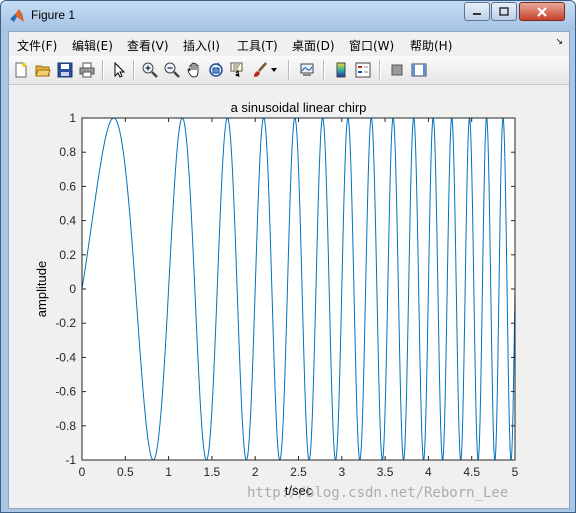 Image resolution: width=576 pixels, height=513 pixels. What do you see at coordinates (43, 70) in the screenshot?
I see `open-file-icon` at bounding box center [43, 70].